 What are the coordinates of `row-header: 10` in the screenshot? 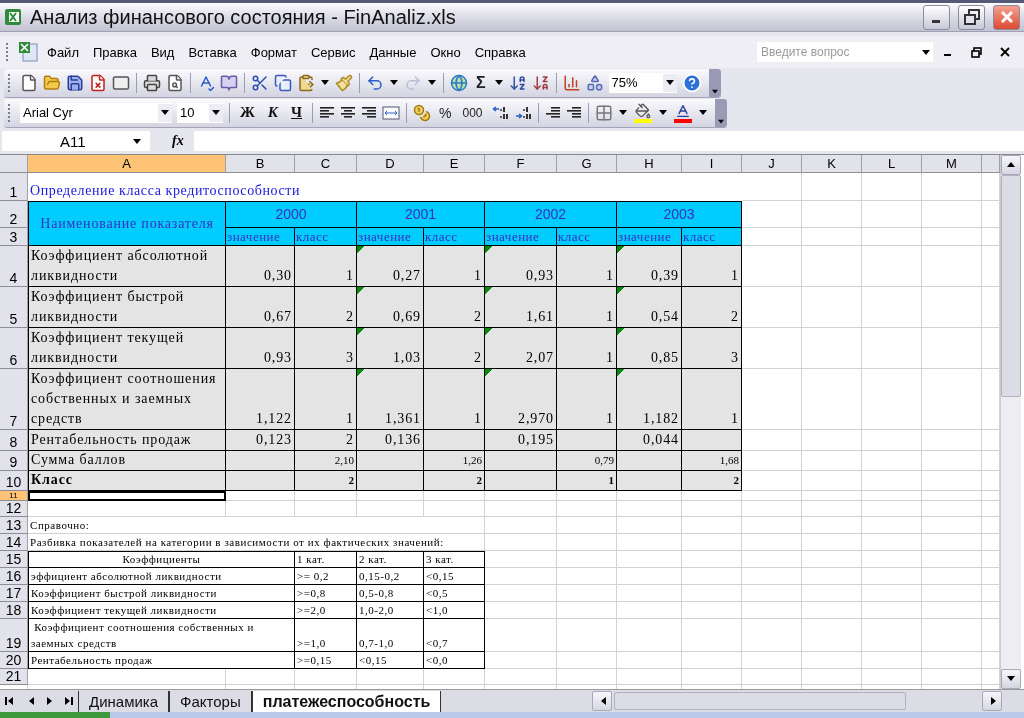 It's located at (14, 481).